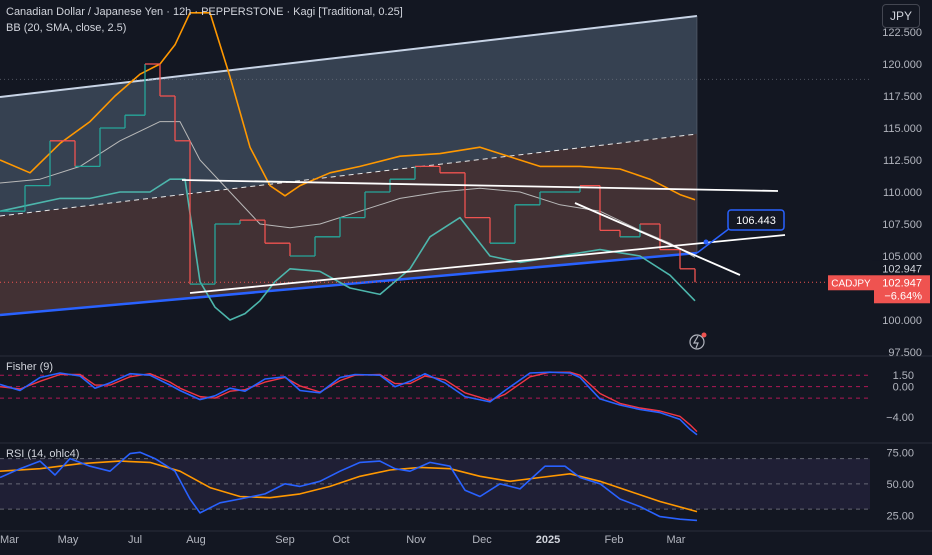 Image resolution: width=932 pixels, height=555 pixels. Describe the element at coordinates (900, 418) in the screenshot. I see `fisher-tick-label: −4.00` at that location.